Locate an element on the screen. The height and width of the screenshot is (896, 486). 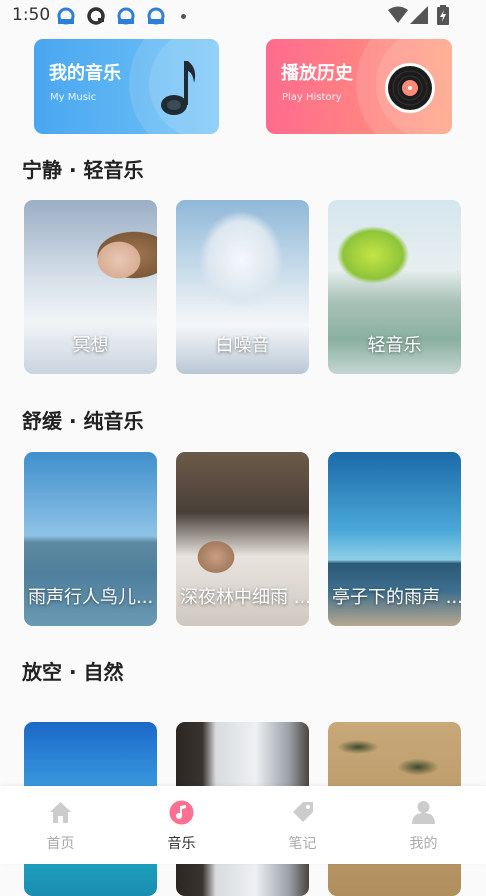
tab-label: 我的 is located at coordinates (423, 844).